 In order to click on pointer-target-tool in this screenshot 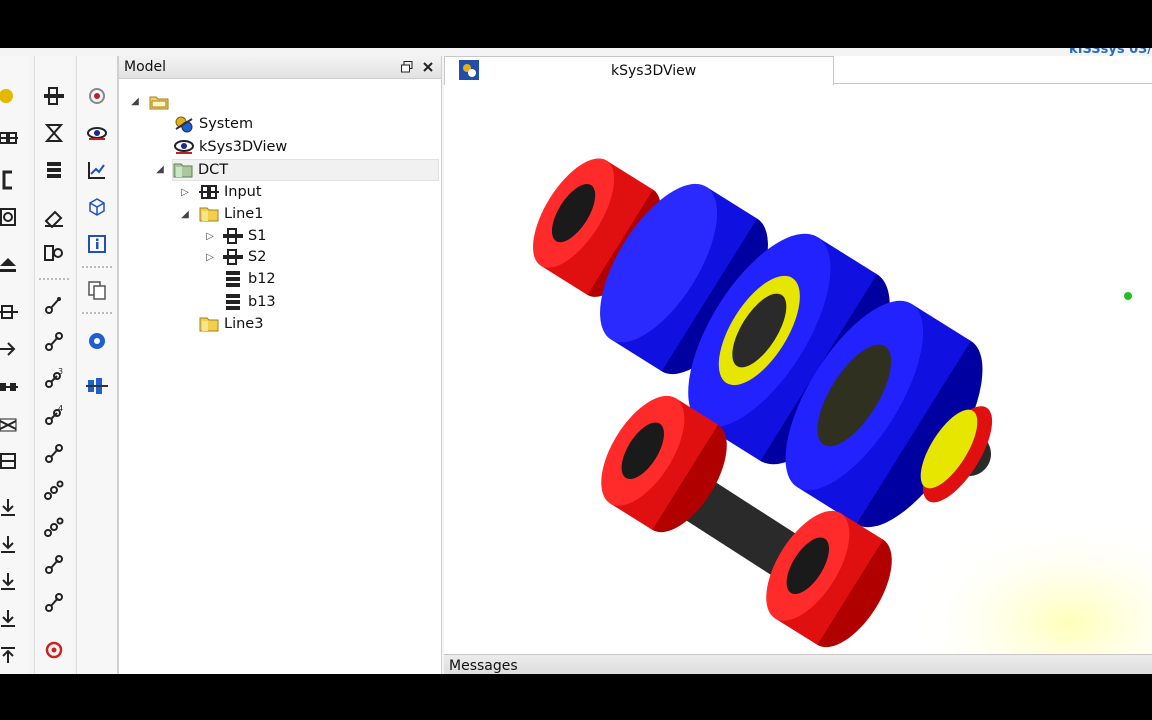, I will do `click(97, 96)`.